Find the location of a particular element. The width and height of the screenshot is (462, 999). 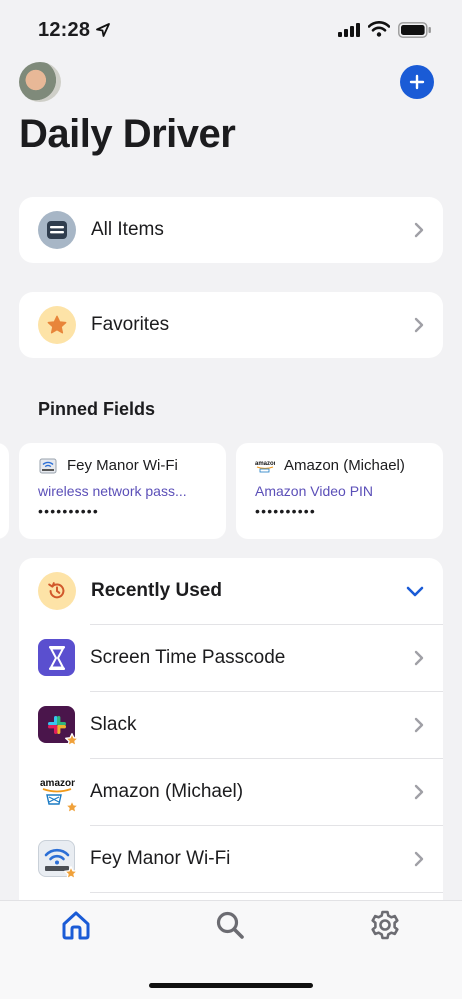

all-items-label: All Items is located at coordinates (127, 229).